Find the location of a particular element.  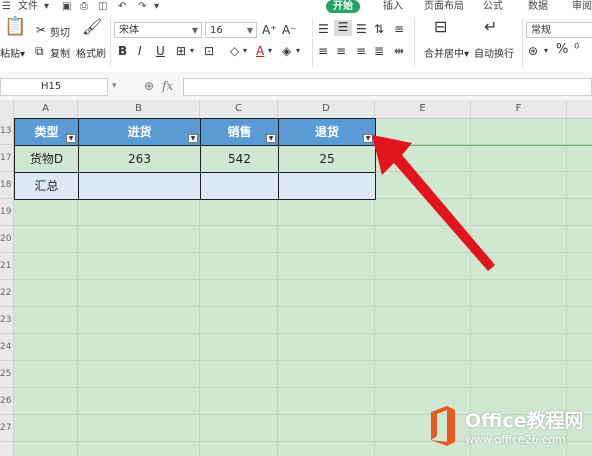

wrap-text-button: 自动换行 is located at coordinates (494, 52).